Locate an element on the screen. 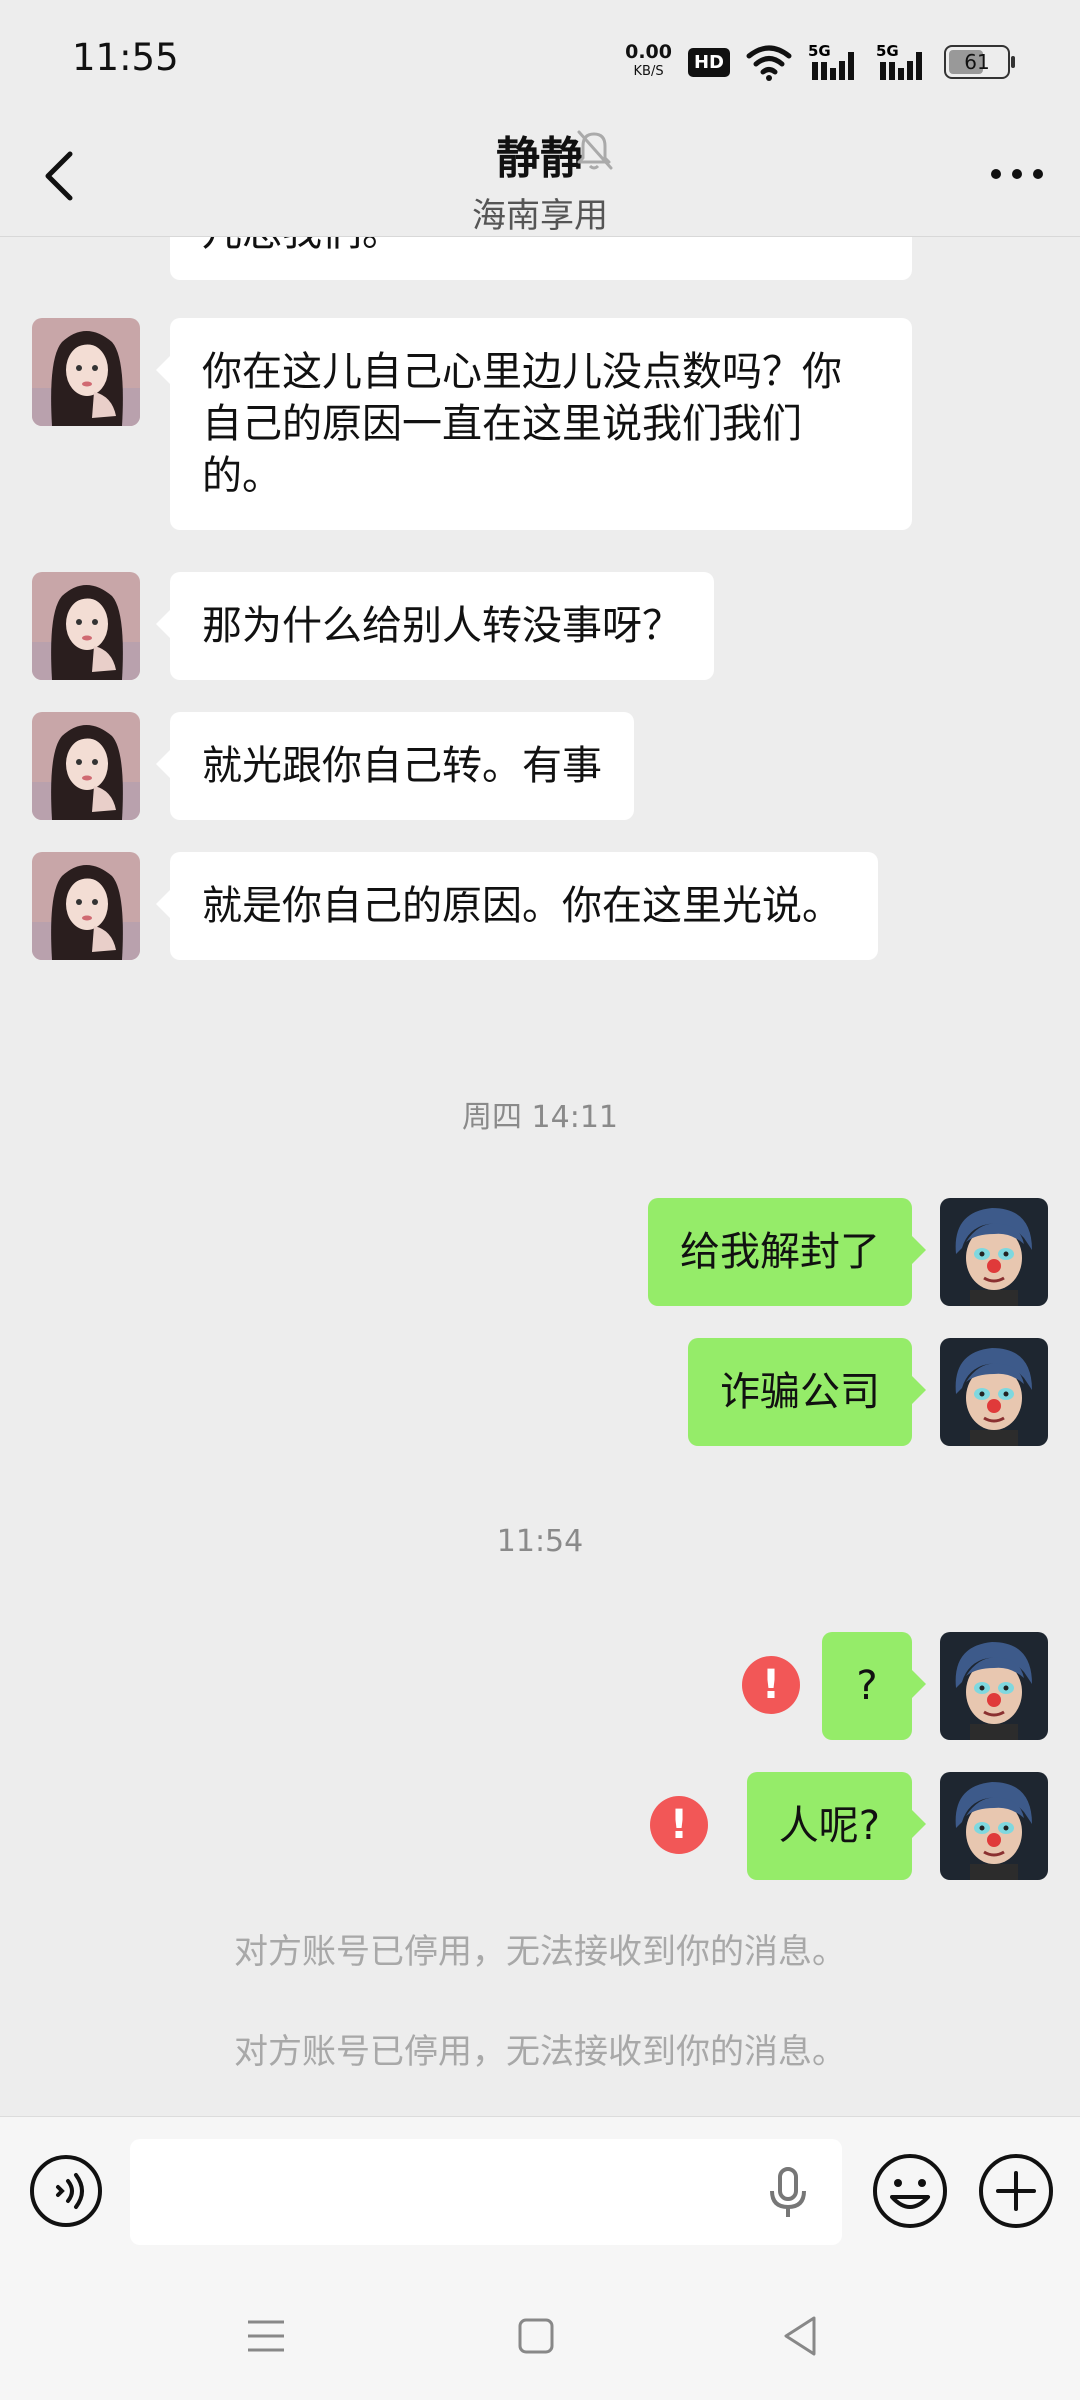 This screenshot has height=2400, width=1080. back-nav-icon is located at coordinates (800, 2336).